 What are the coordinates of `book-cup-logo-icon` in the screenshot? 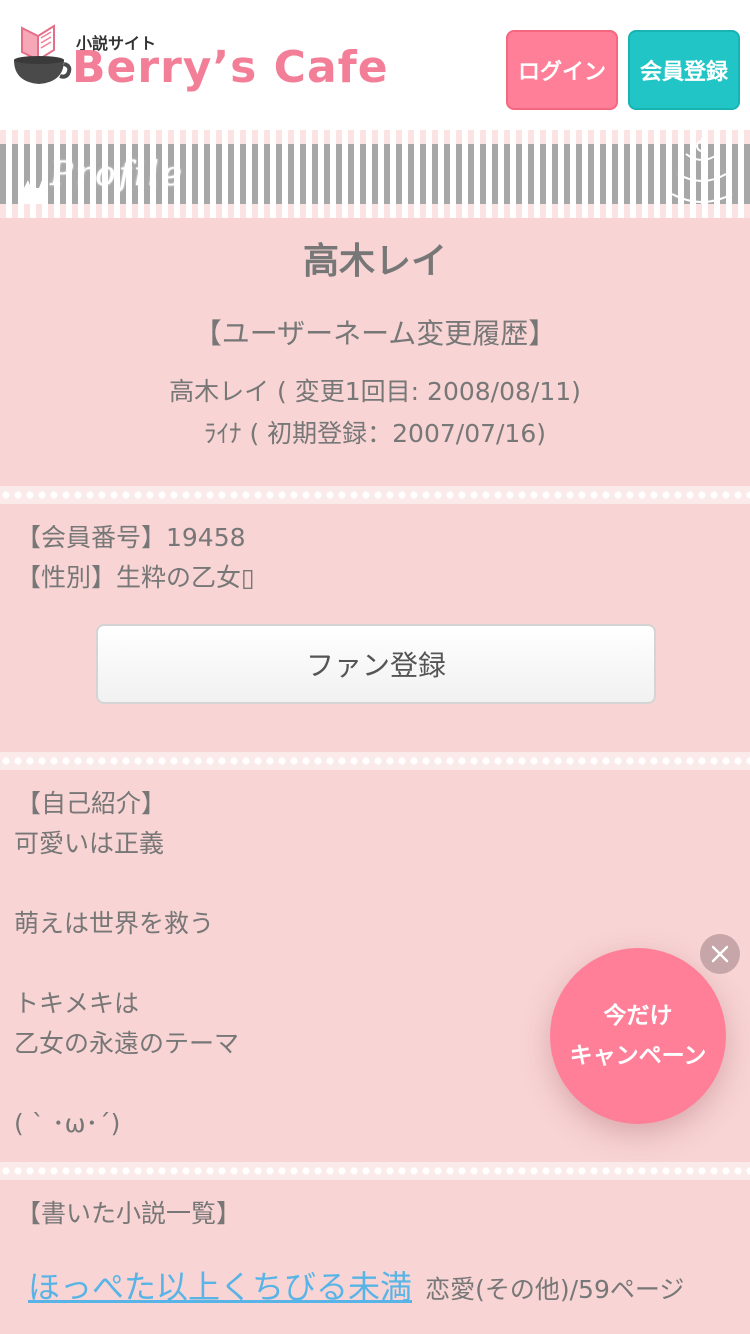 It's located at (40, 57).